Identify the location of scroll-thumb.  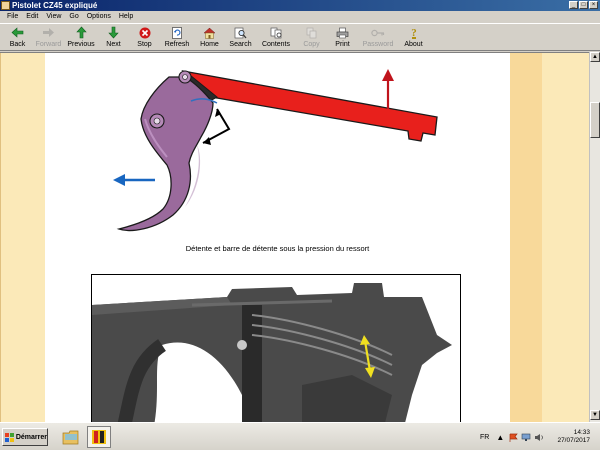
(595, 120).